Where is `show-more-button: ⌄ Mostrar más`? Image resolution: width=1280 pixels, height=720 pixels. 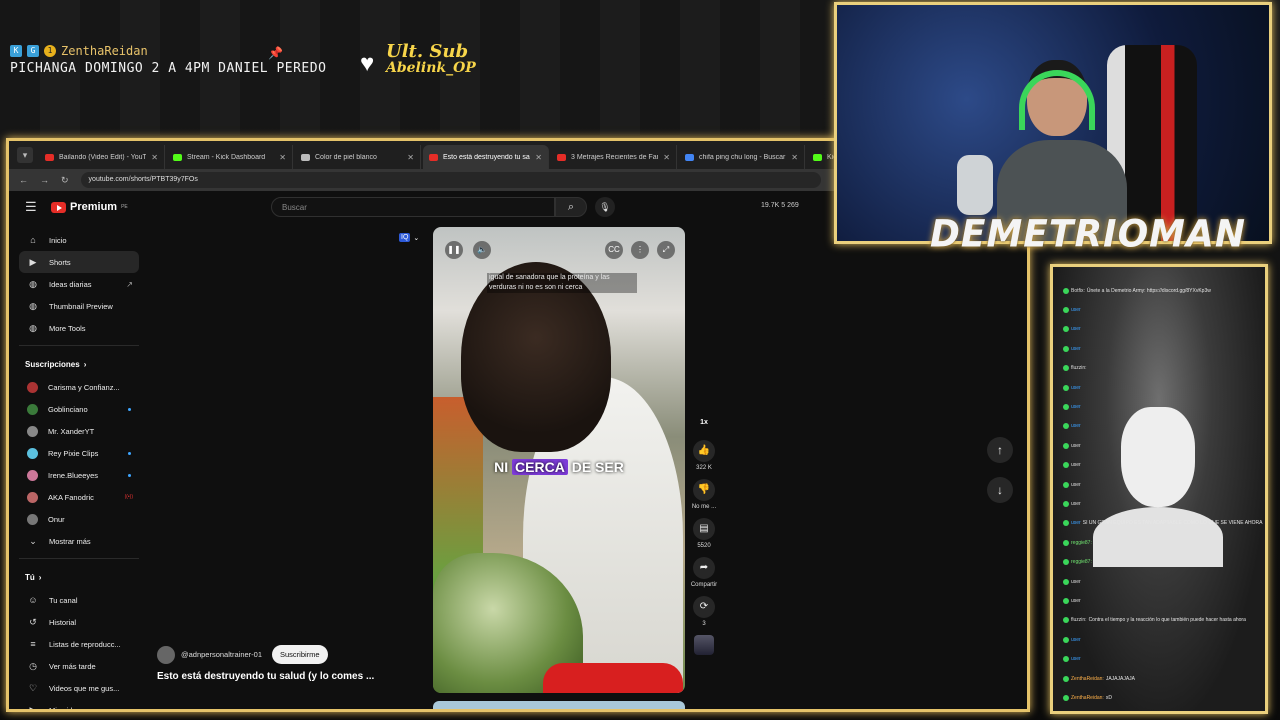
show-more-button: ⌄ Mostrar más is located at coordinates (79, 541).